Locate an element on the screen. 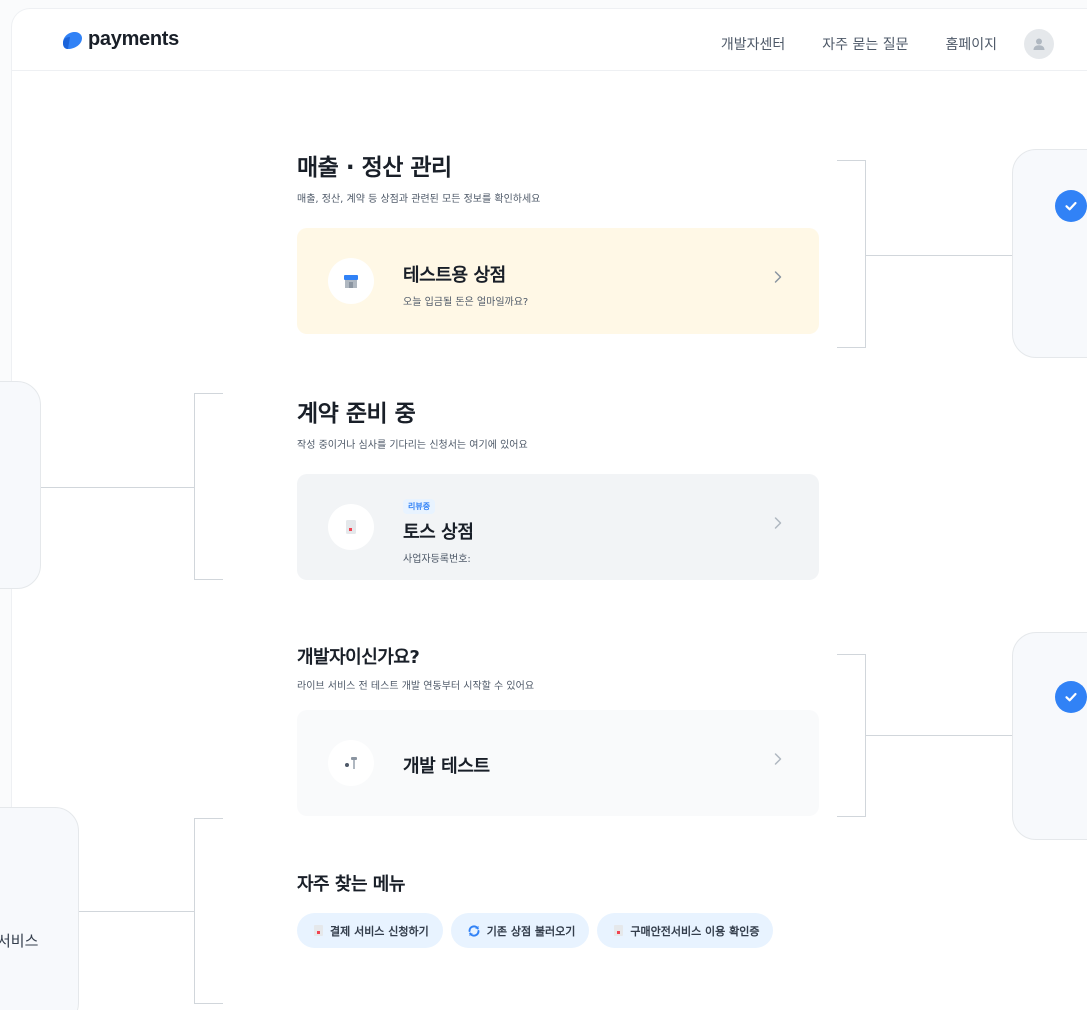 This screenshot has width=1087, height=1010. store-card-text: 리뷰중 토스 상점 사업자등록번호: is located at coordinates (438, 529).